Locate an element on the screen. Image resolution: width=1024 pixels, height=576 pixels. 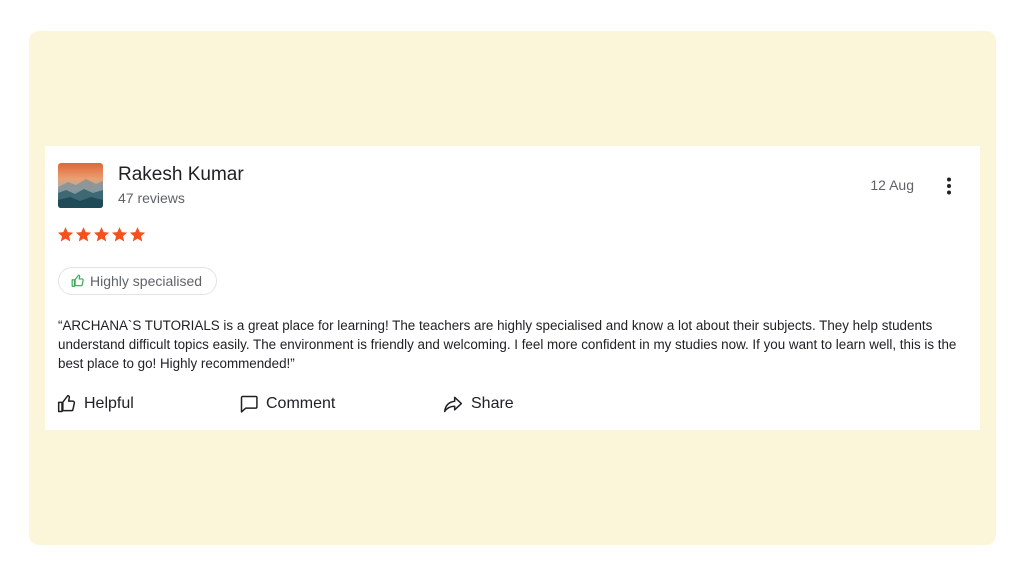
comment-label: Comment is located at coordinates (301, 403).